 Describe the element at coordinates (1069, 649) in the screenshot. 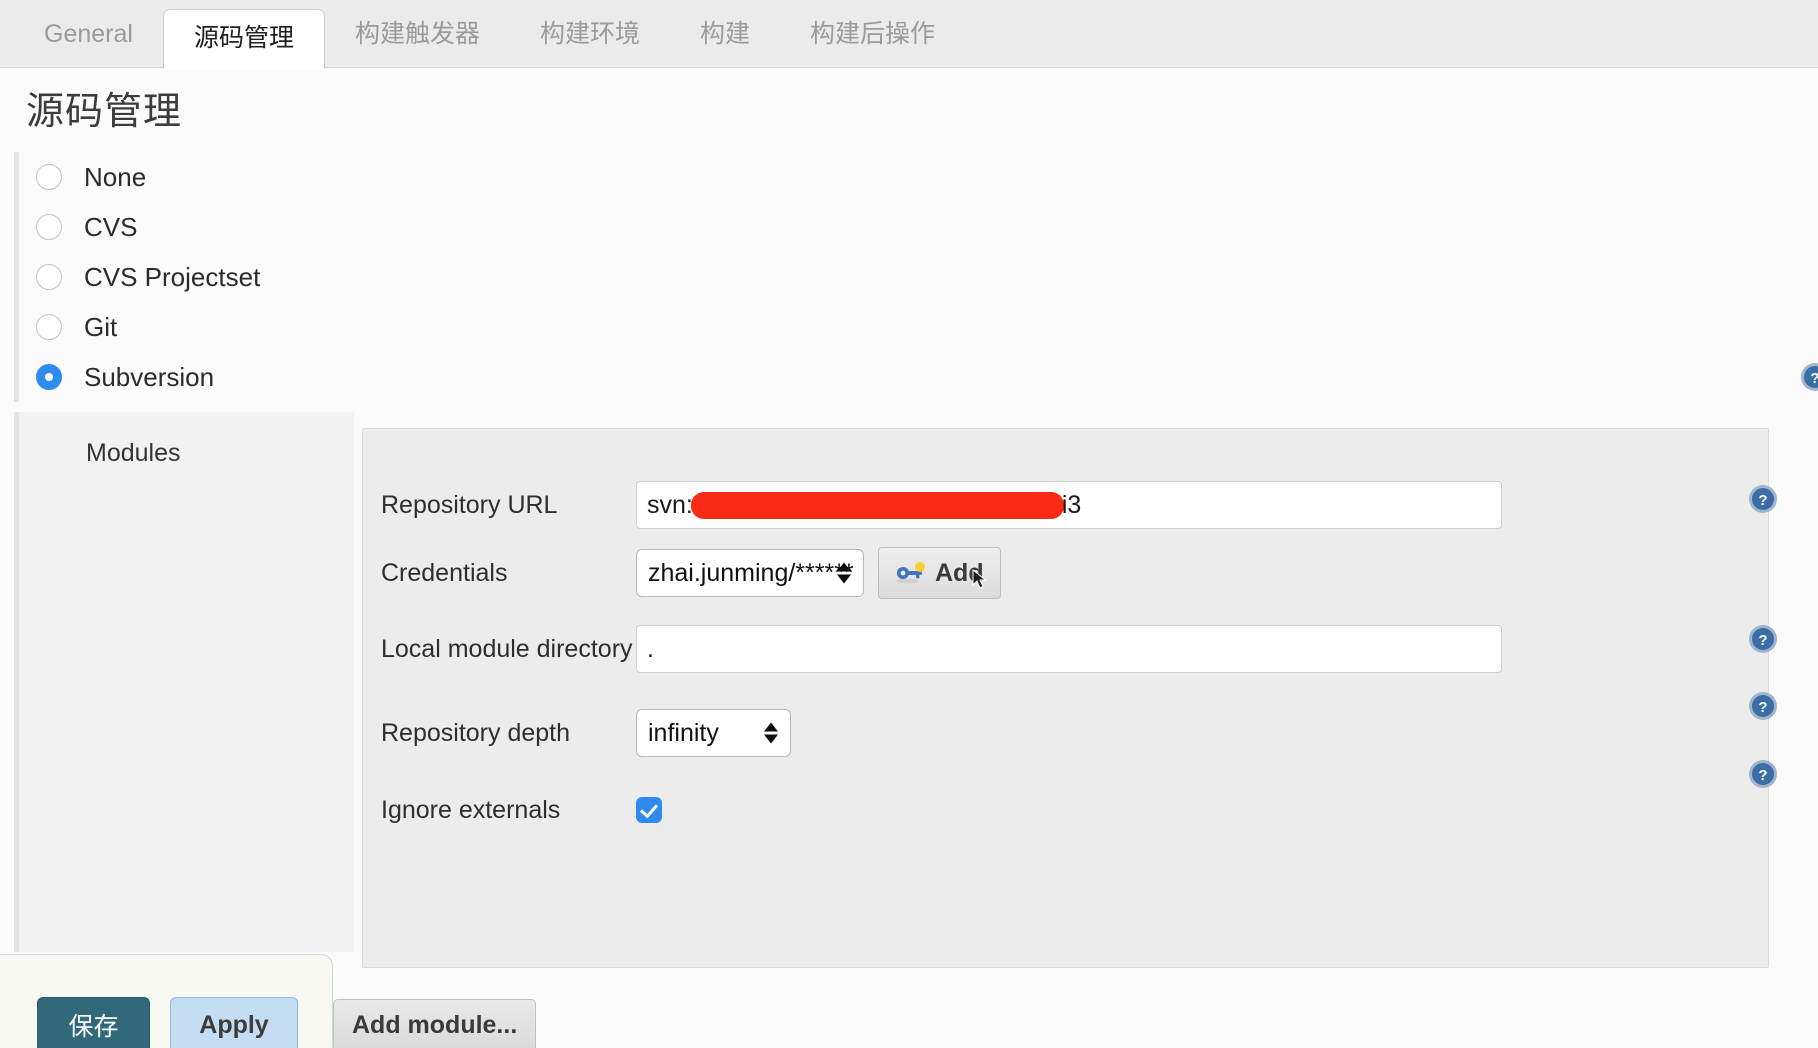

I see `local-module-directory-input` at that location.